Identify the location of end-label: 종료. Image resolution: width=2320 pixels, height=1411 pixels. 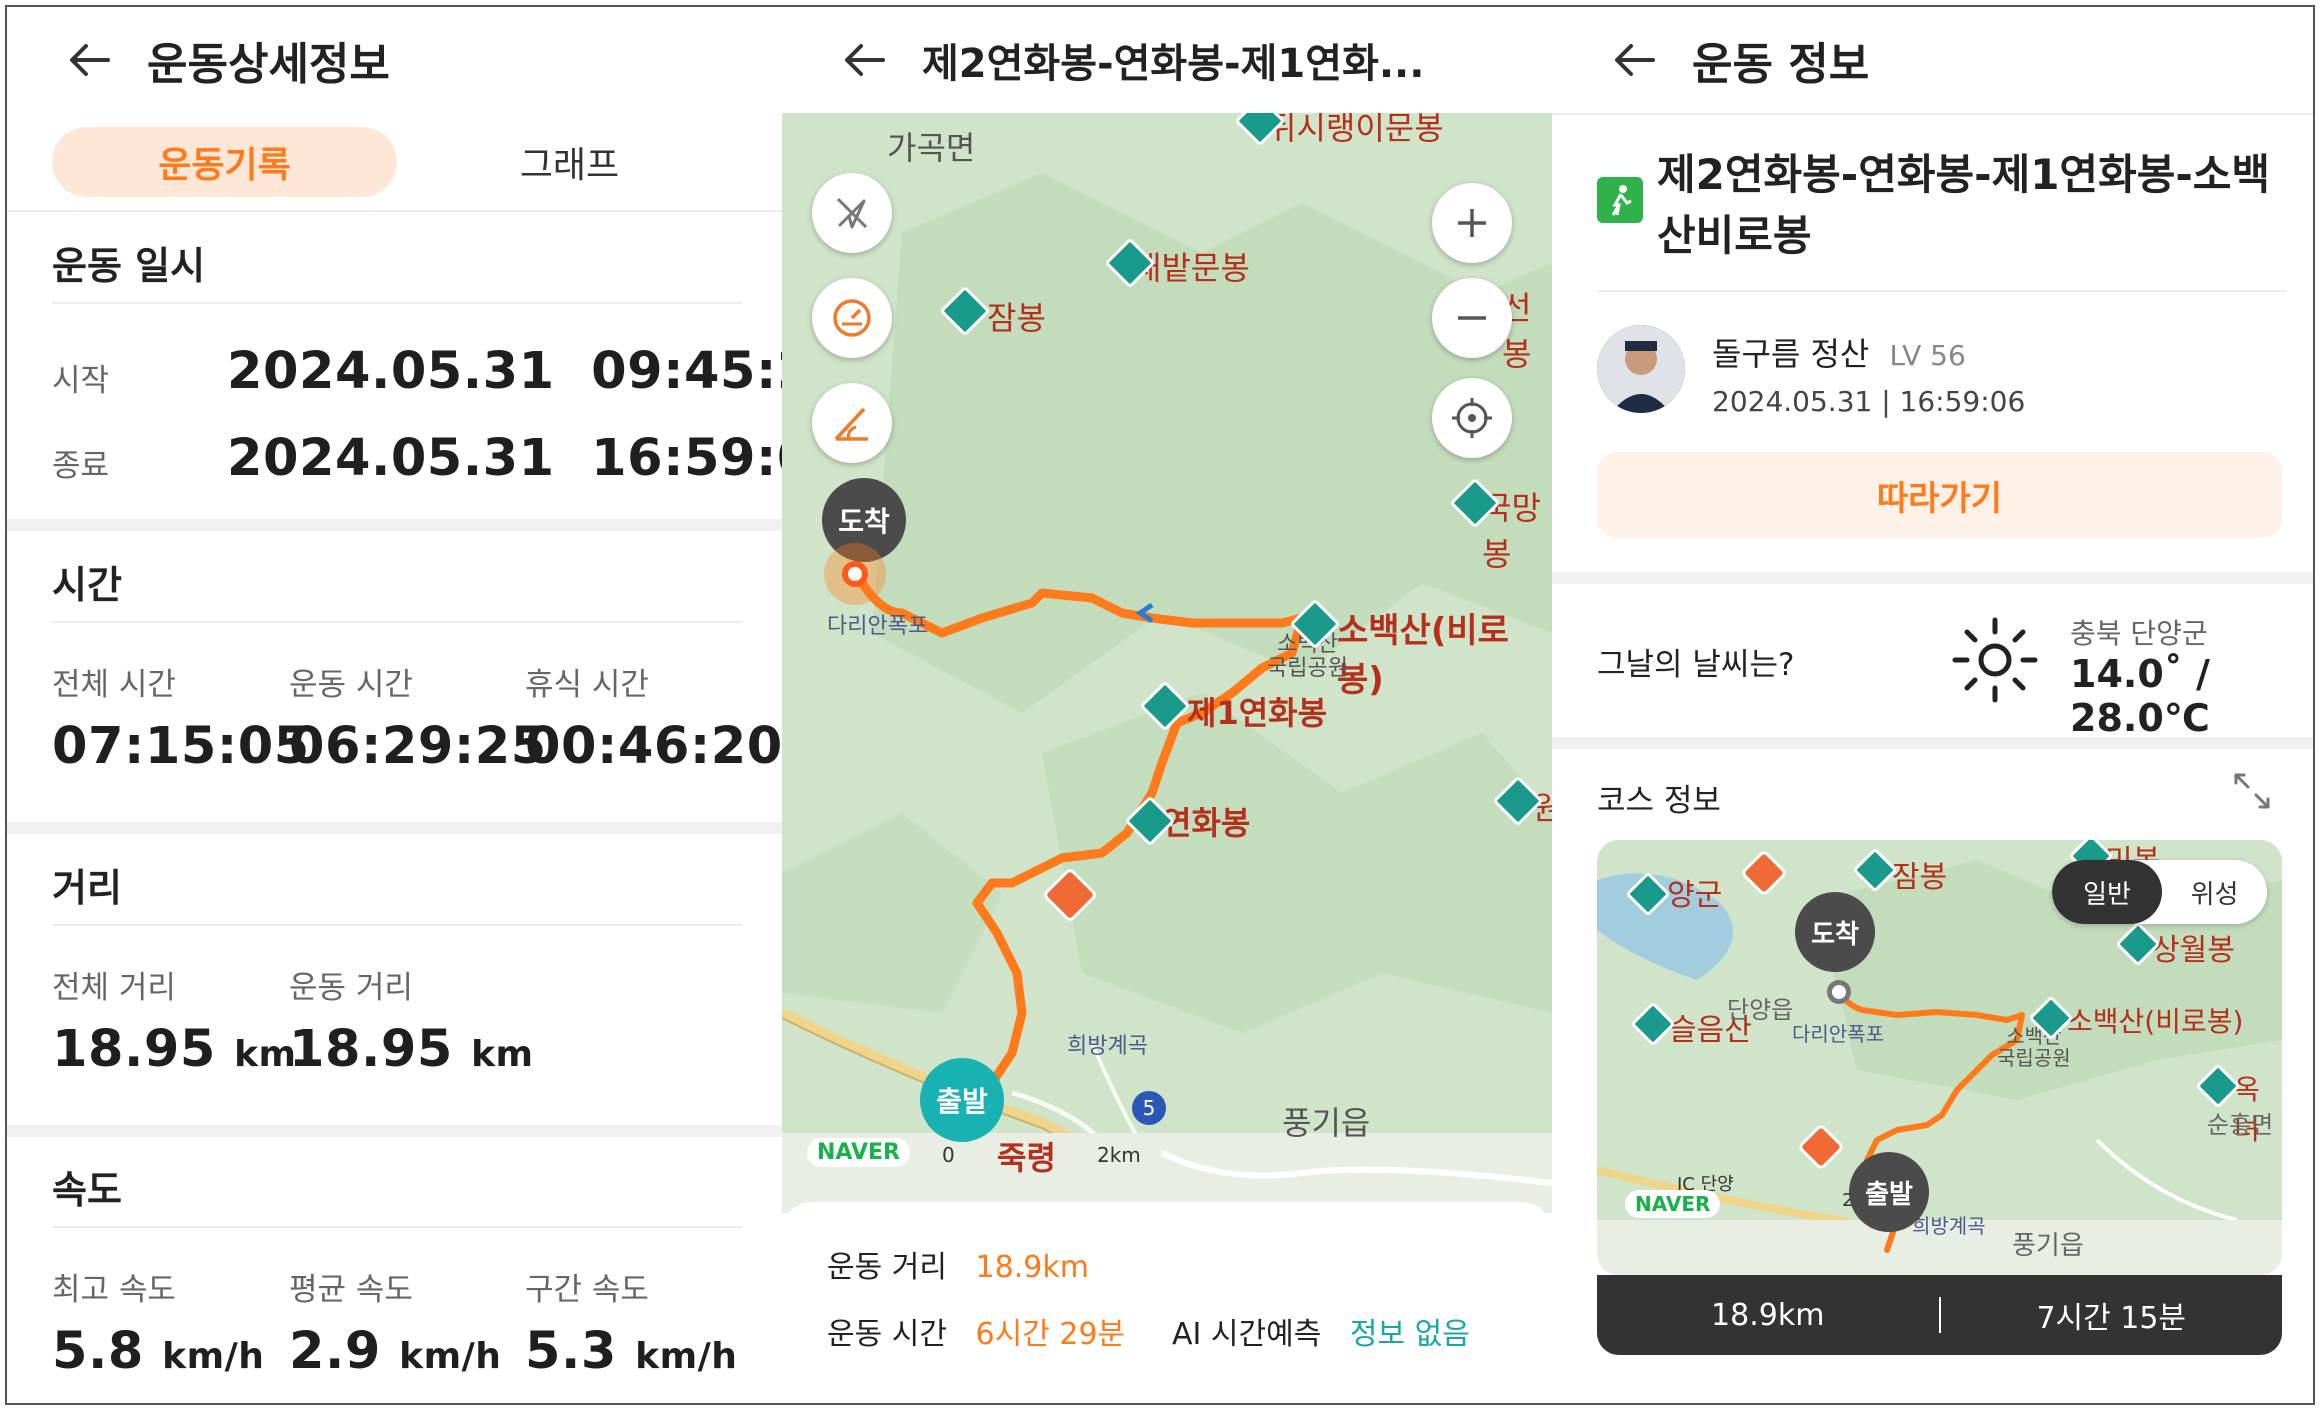
(81, 466).